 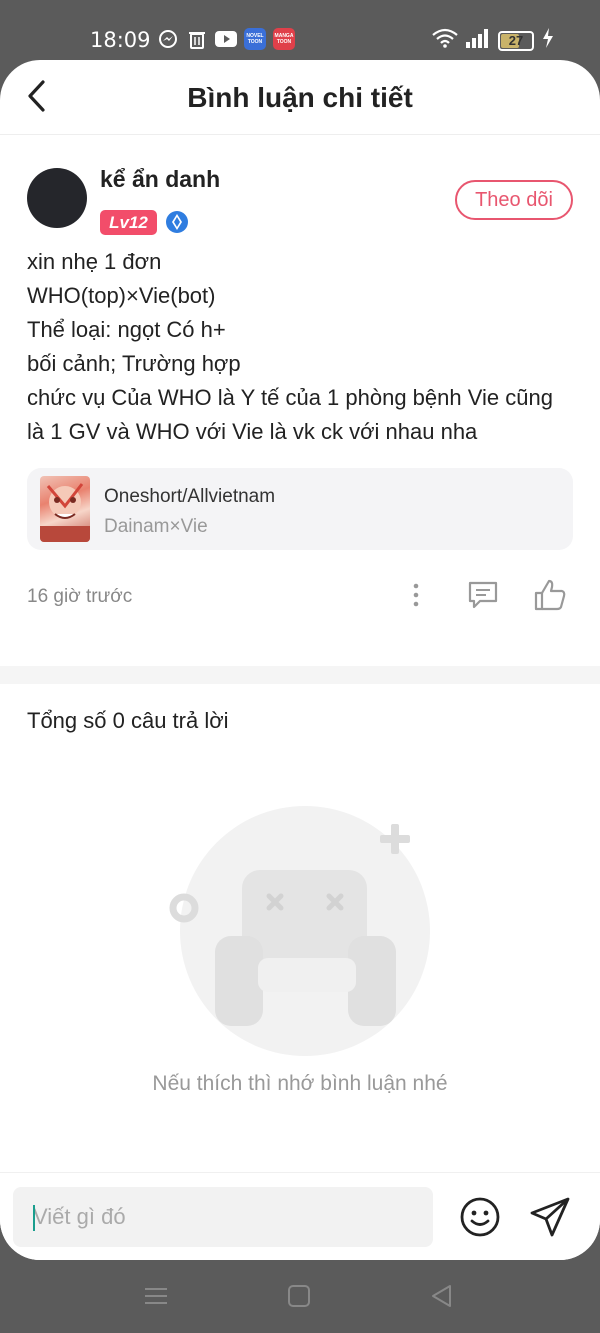 I want to click on book-cover-image, so click(x=65, y=509).